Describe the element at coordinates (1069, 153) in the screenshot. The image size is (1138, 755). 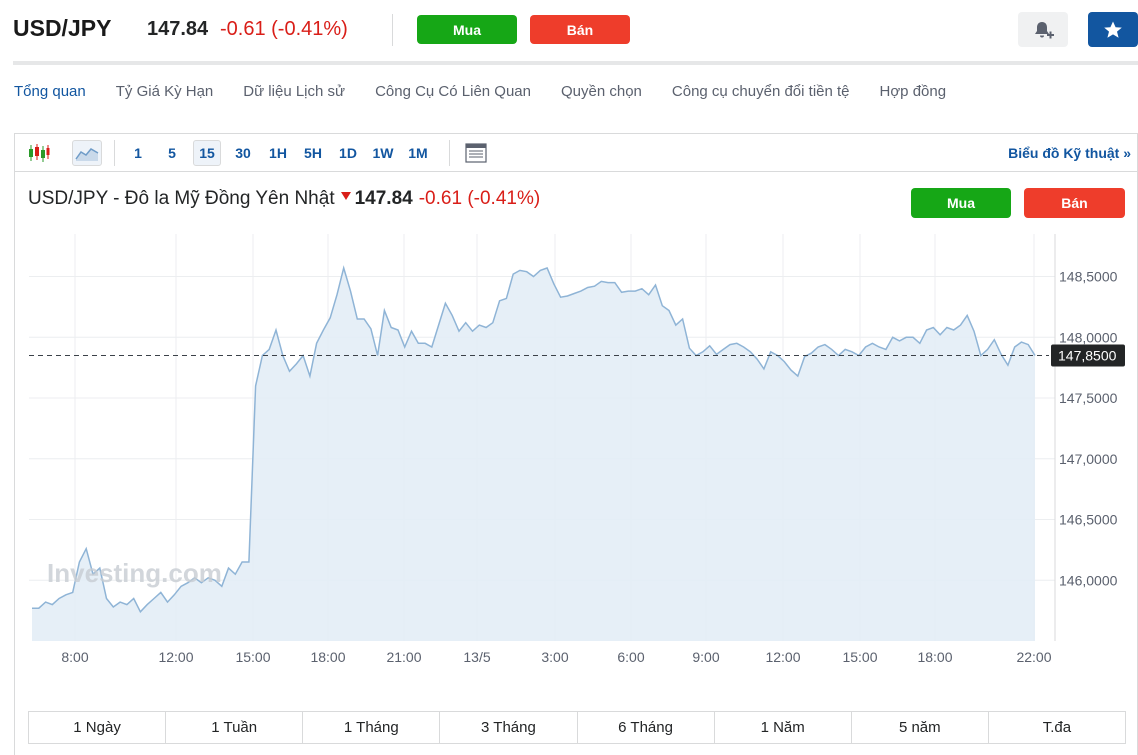
I see `technical-chart-link: Biểu đồ Kỹ thuật »` at that location.